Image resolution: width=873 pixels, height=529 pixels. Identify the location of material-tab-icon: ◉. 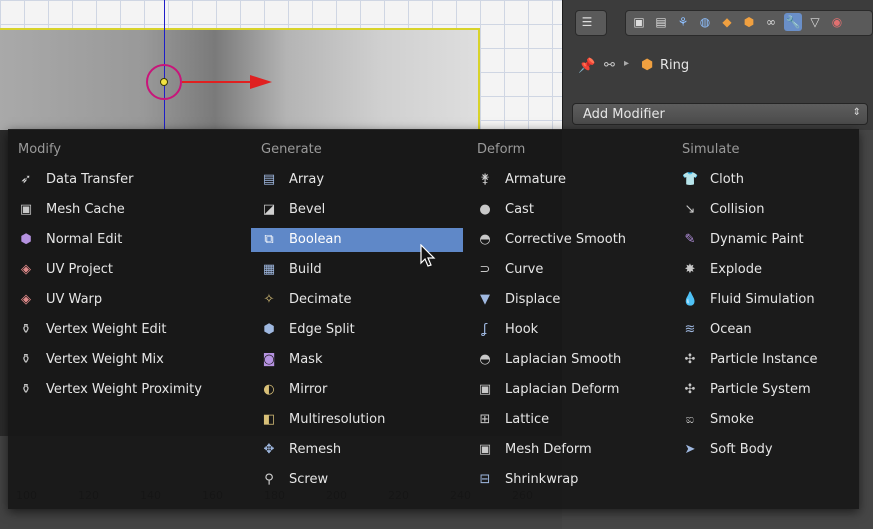
(837, 22).